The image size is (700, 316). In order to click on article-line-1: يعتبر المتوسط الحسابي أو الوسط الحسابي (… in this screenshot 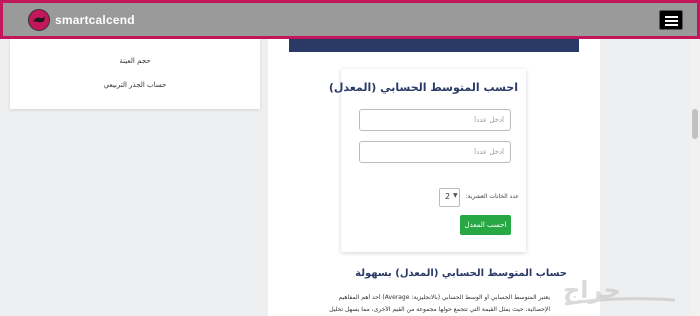, I will do `click(444, 297)`.